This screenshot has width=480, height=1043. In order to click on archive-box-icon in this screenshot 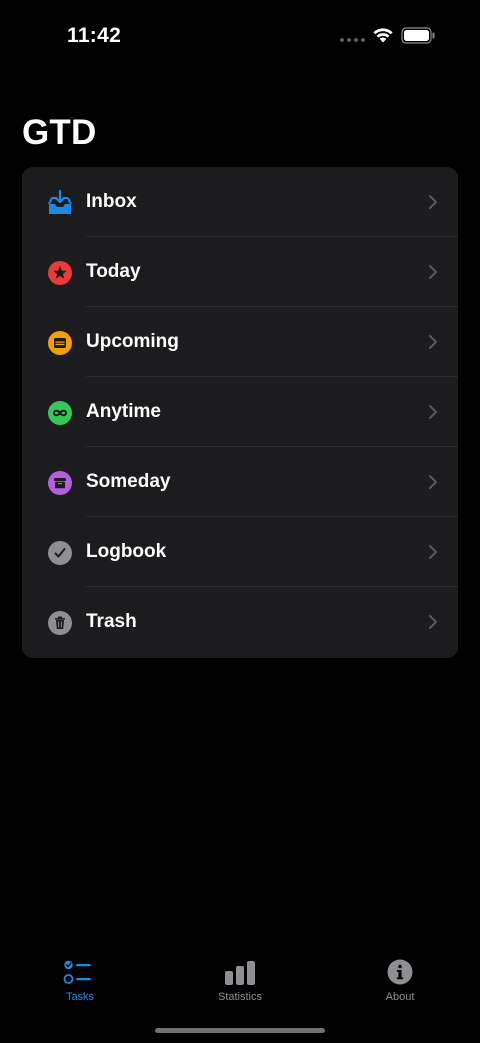, I will do `click(60, 483)`.